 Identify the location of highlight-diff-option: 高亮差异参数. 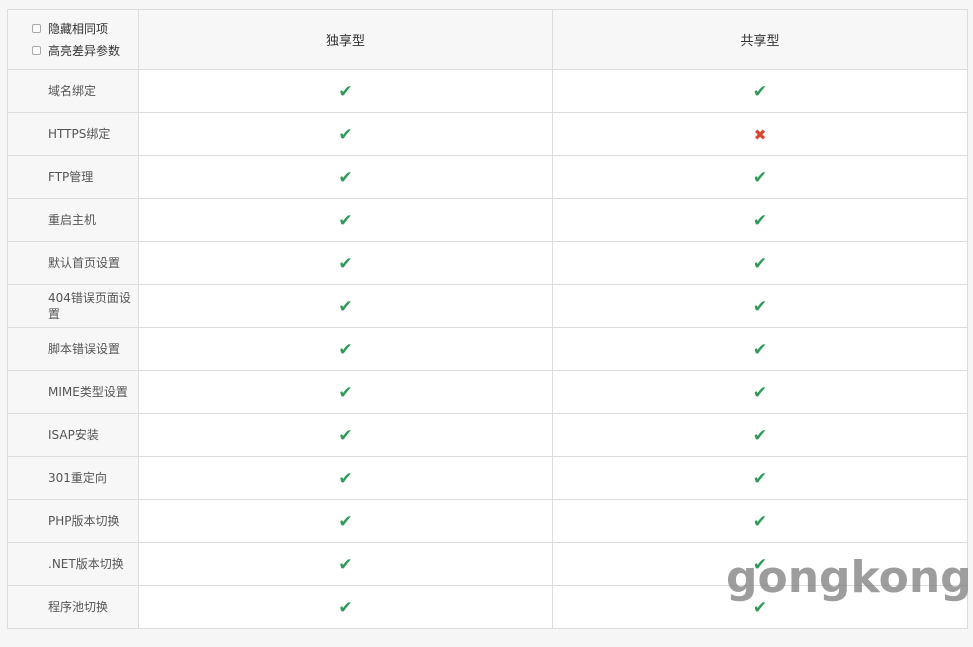
(85, 51).